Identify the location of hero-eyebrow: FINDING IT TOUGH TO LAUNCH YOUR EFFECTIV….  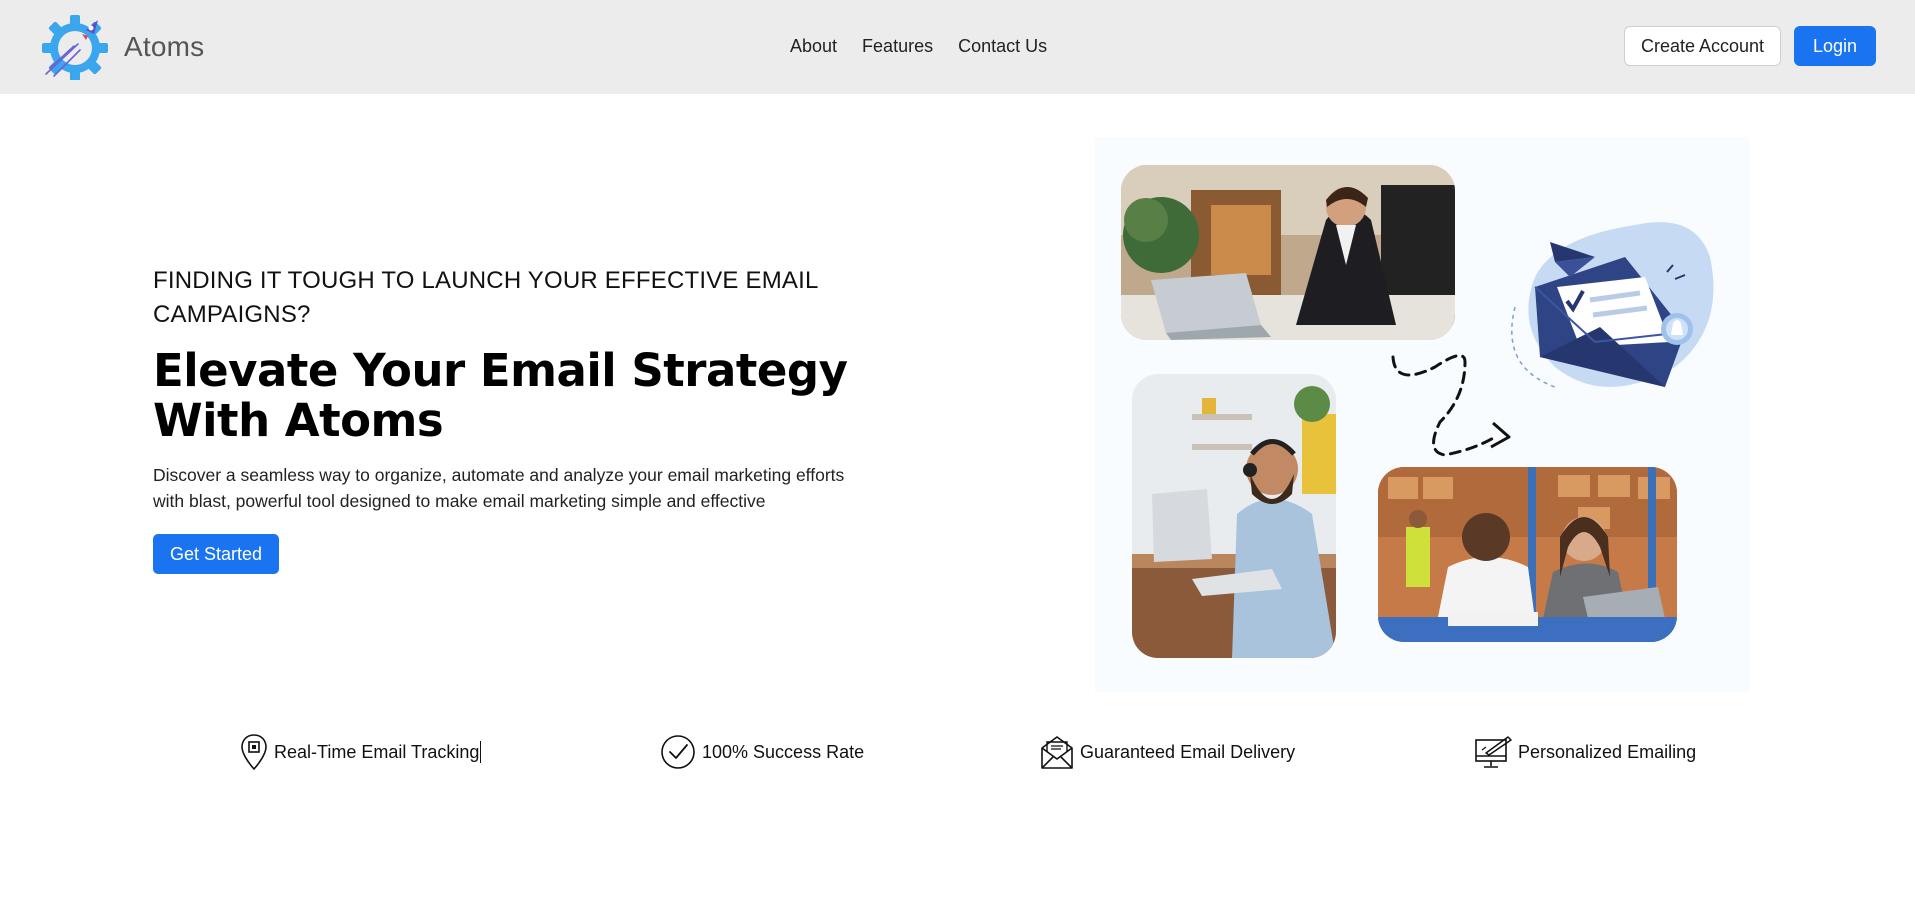
(485, 297).